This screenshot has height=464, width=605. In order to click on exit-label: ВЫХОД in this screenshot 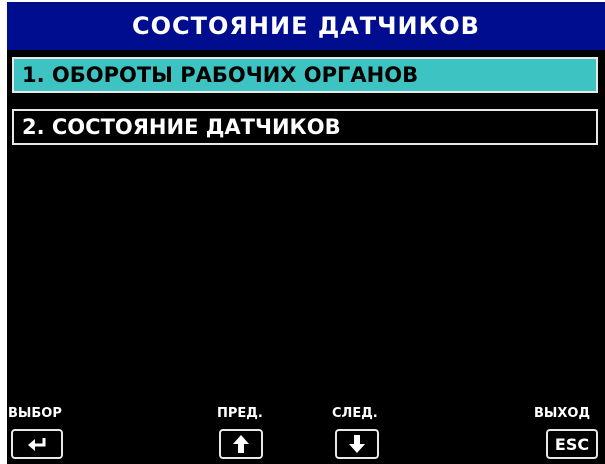, I will do `click(562, 413)`.